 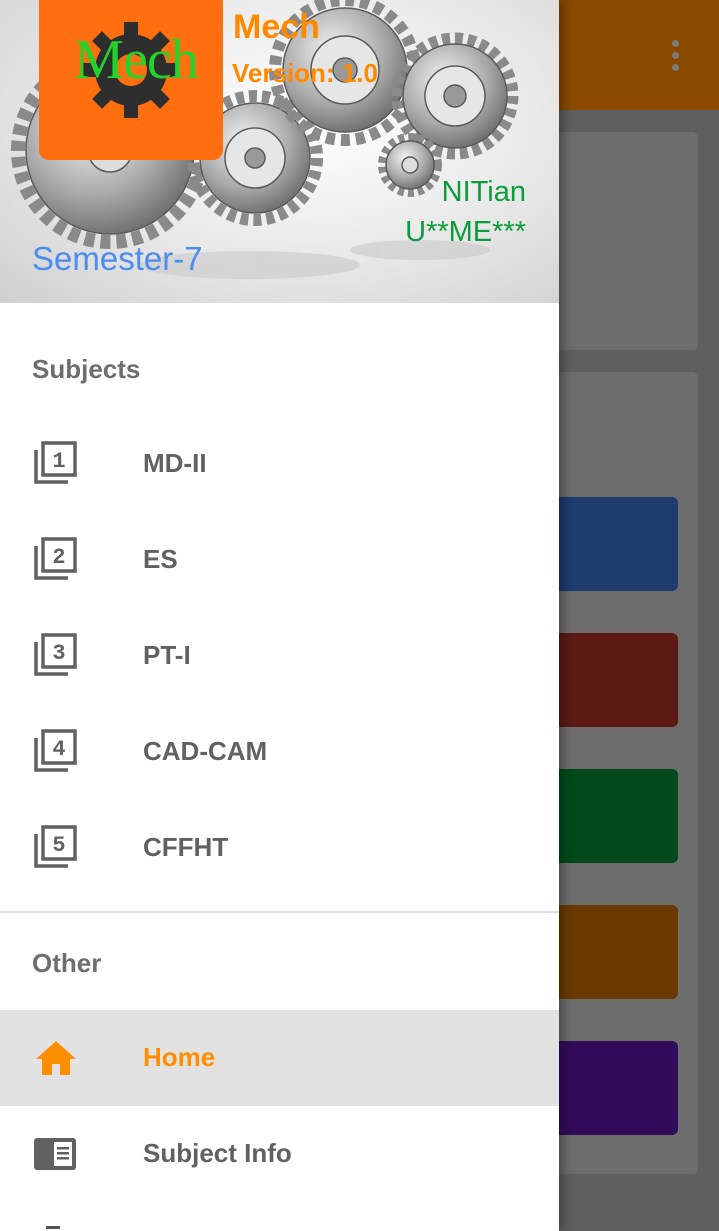 What do you see at coordinates (55, 1154) in the screenshot?
I see `view-list-icon` at bounding box center [55, 1154].